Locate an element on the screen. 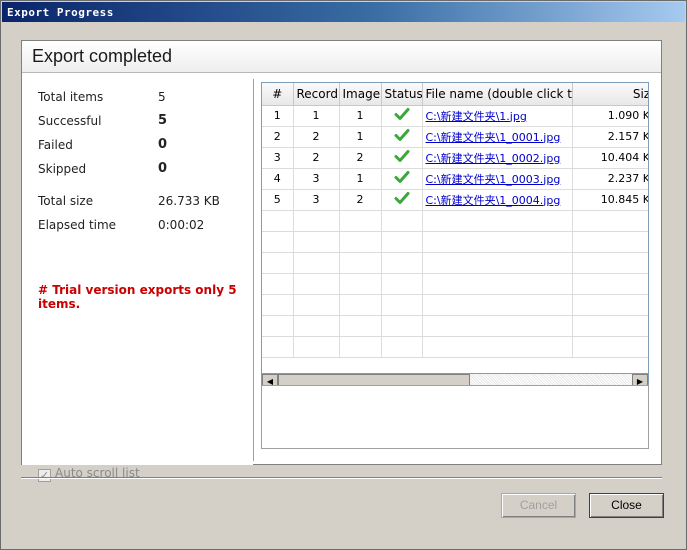 Image resolution: width=687 pixels, height=550 pixels. cell-file-name: C:\新建文件夹\1.jpg is located at coordinates (497, 116).